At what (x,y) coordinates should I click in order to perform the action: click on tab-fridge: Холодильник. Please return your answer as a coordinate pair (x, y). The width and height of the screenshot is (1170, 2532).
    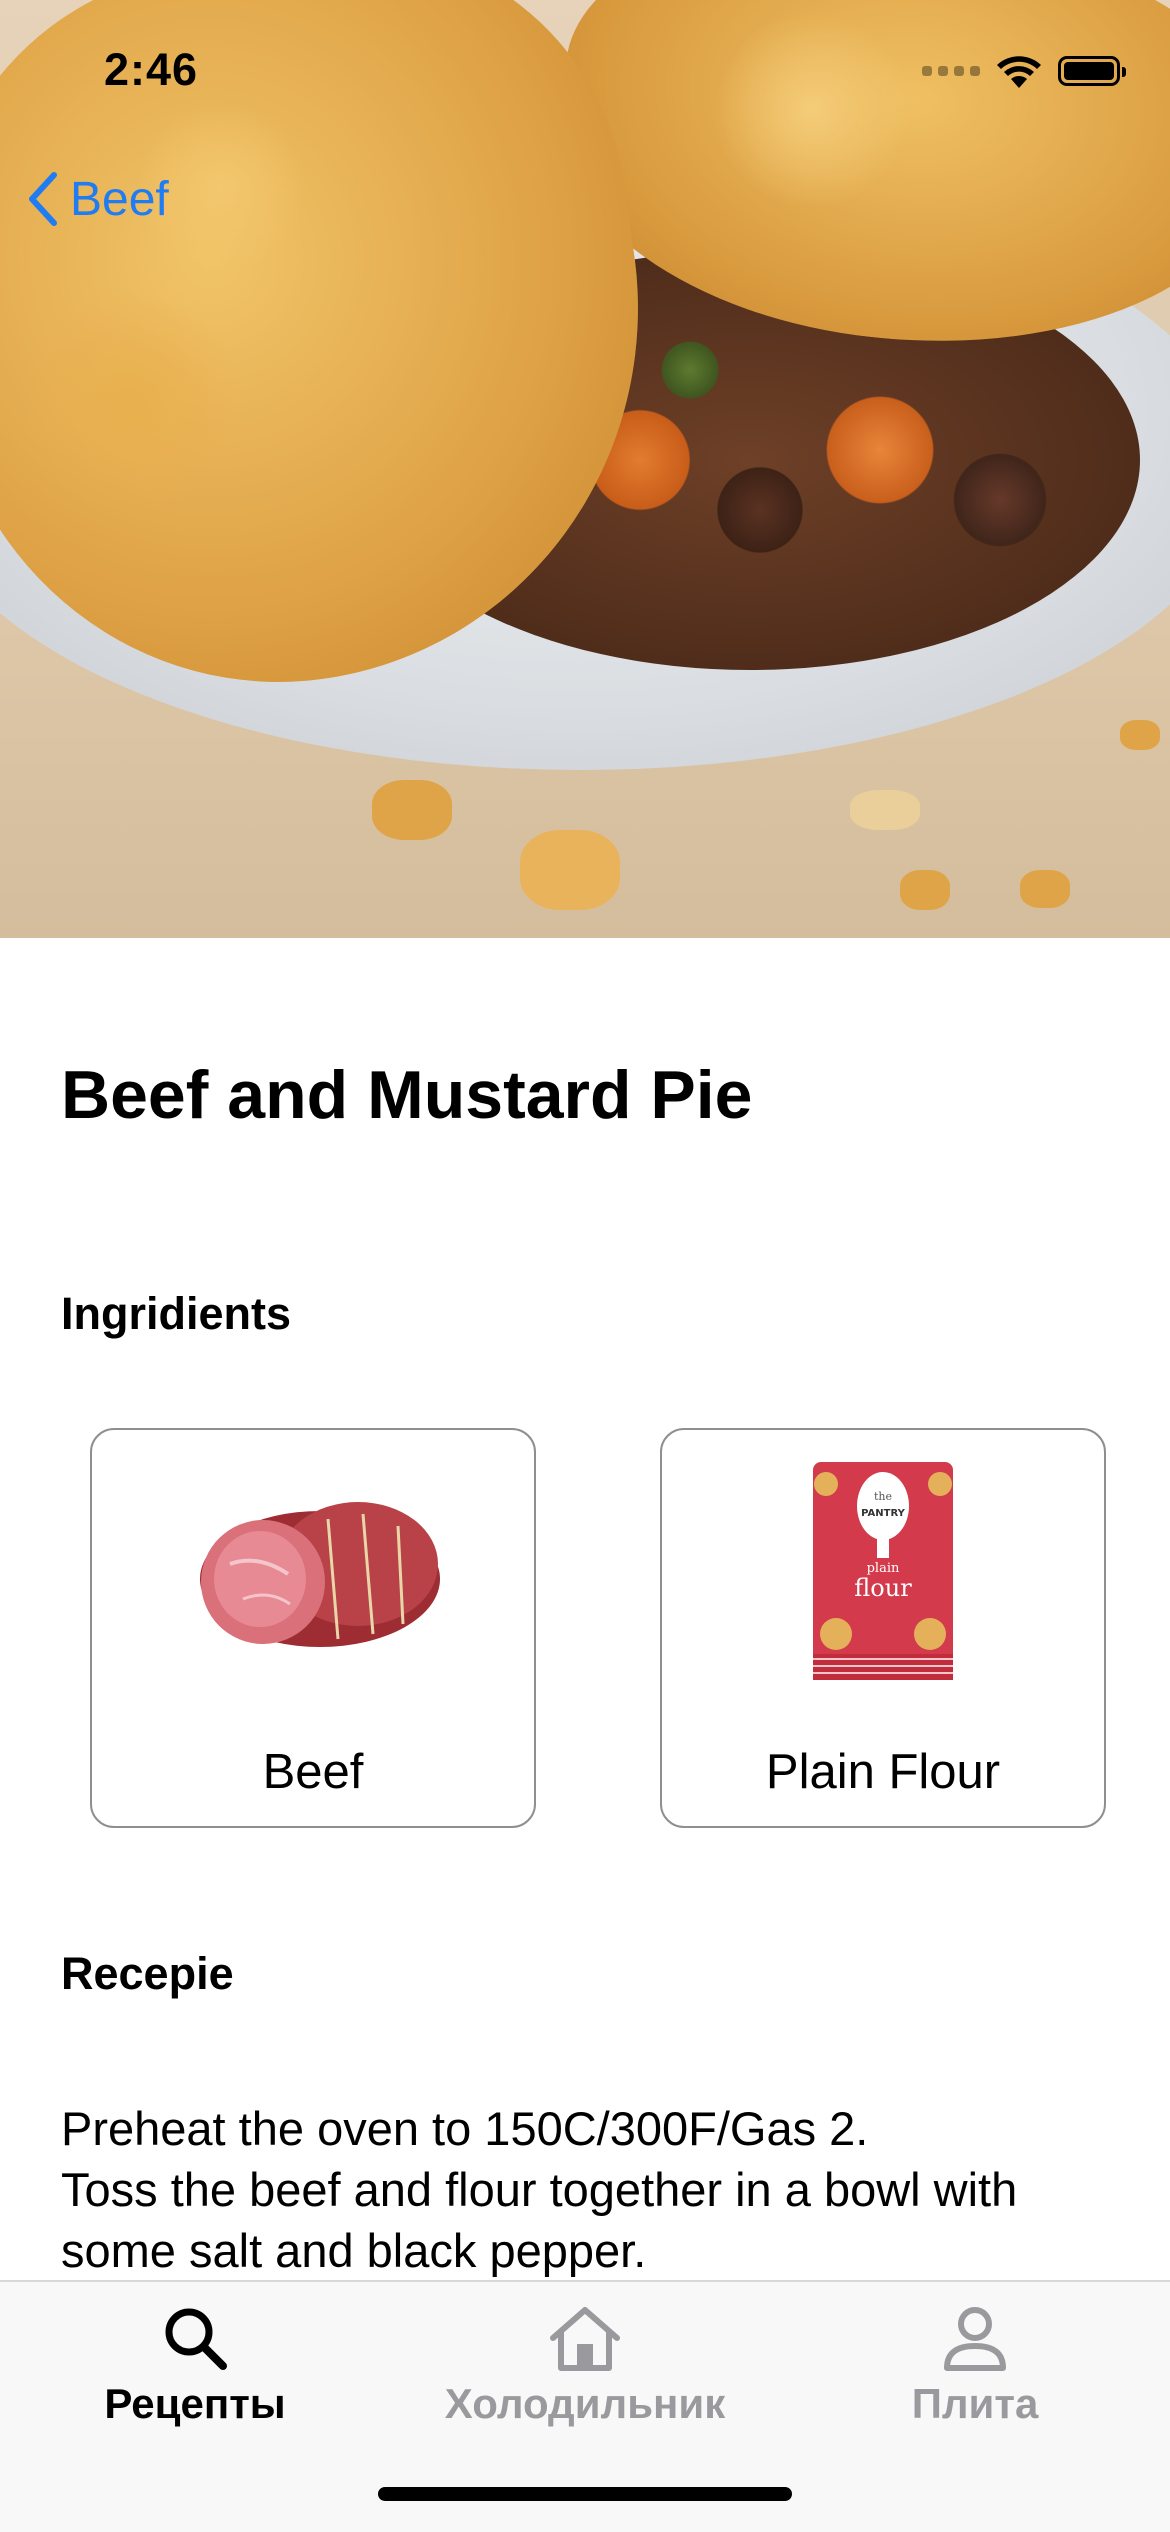
    Looking at the image, I should click on (585, 2372).